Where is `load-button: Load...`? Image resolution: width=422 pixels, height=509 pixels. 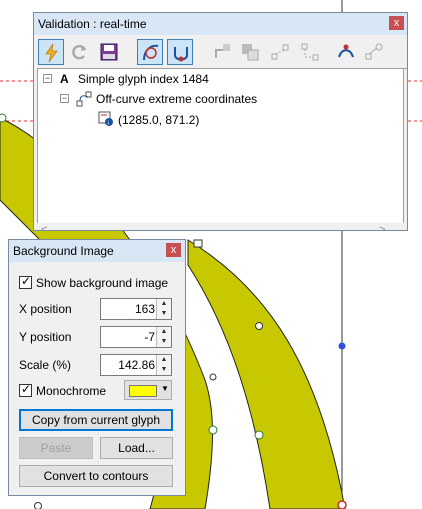 load-button: Load... is located at coordinates (136, 448).